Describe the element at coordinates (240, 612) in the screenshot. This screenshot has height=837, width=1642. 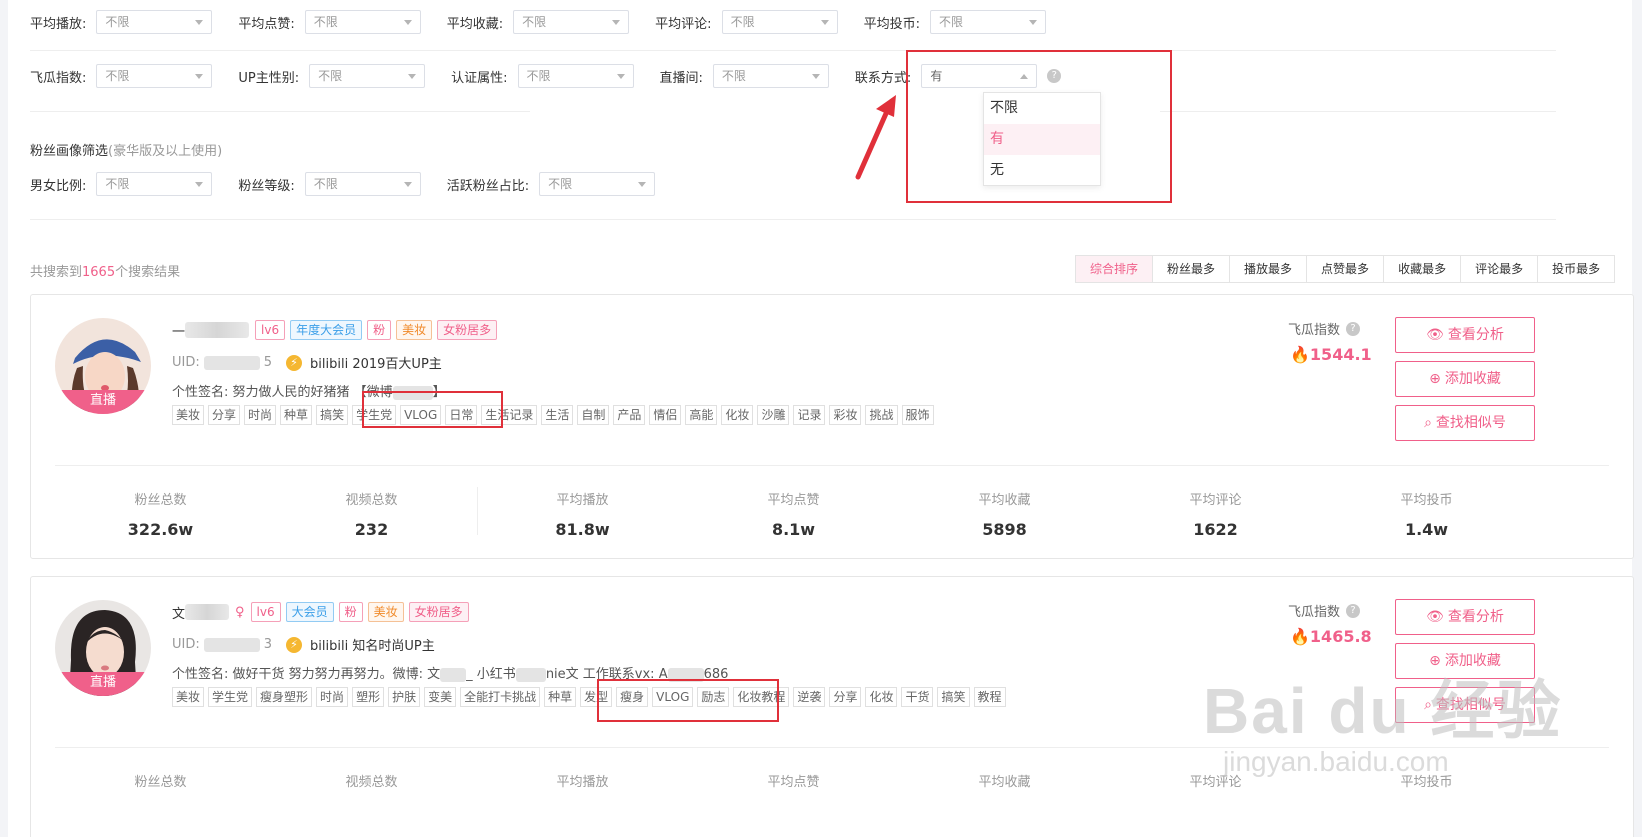
I see `female-icon: ♀` at that location.